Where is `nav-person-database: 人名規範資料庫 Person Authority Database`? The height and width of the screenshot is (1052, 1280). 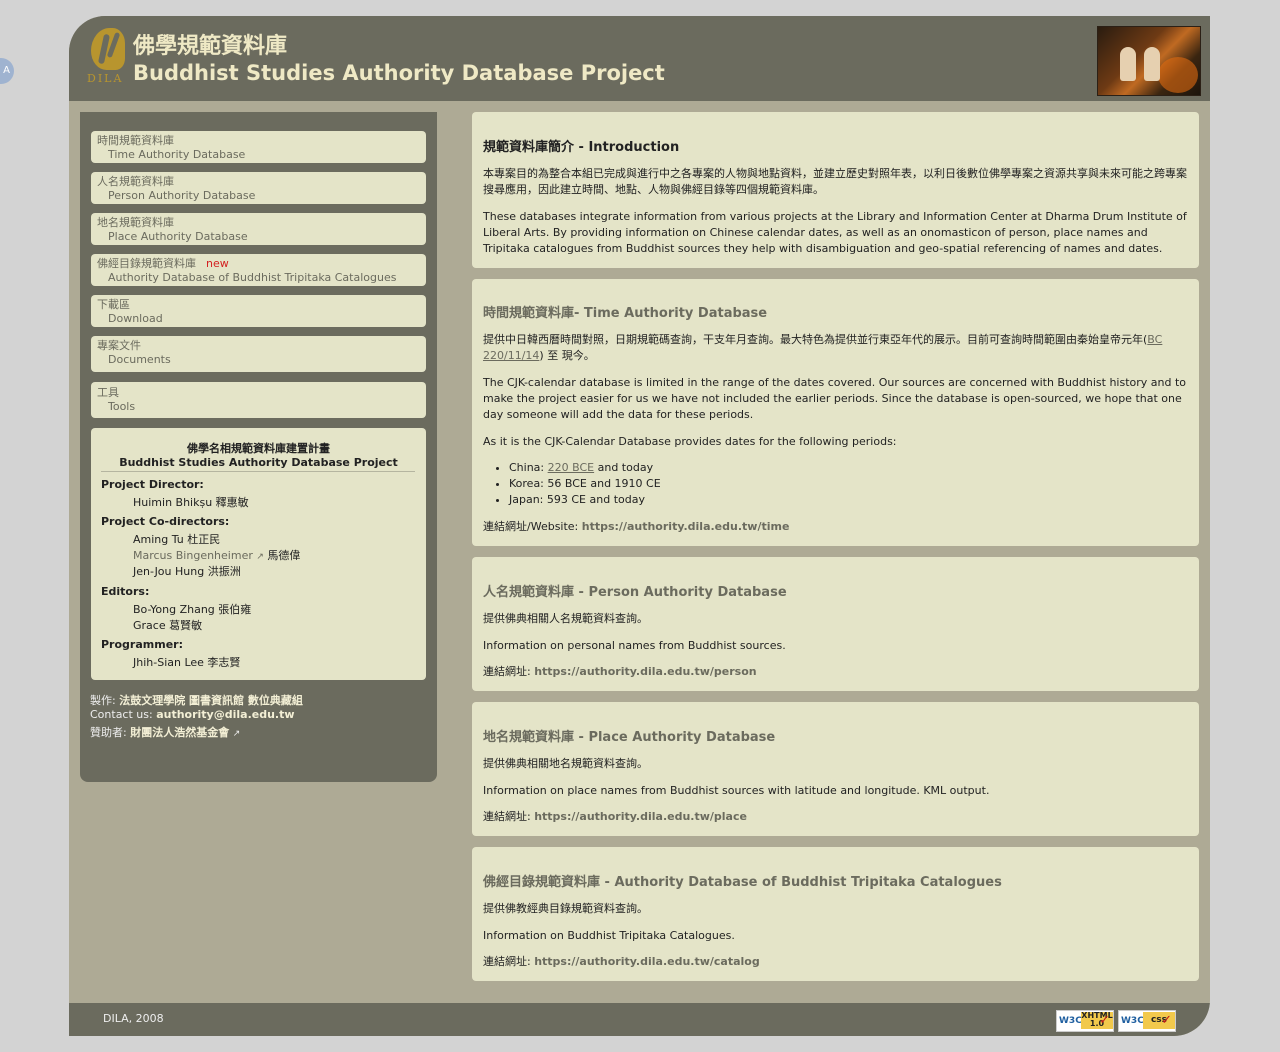
nav-person-database: 人名規範資料庫 Person Authority Database is located at coordinates (258, 188).